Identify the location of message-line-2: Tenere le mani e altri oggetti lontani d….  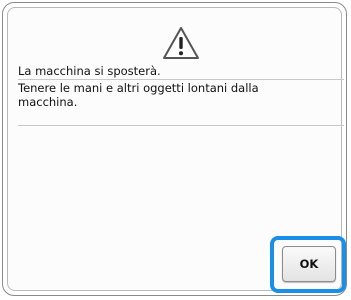
(138, 95).